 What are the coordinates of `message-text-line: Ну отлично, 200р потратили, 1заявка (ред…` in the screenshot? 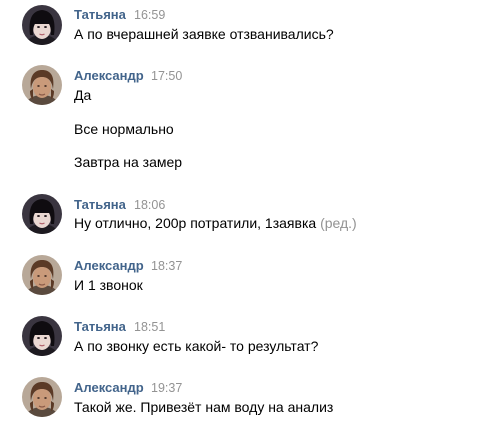 It's located at (215, 223).